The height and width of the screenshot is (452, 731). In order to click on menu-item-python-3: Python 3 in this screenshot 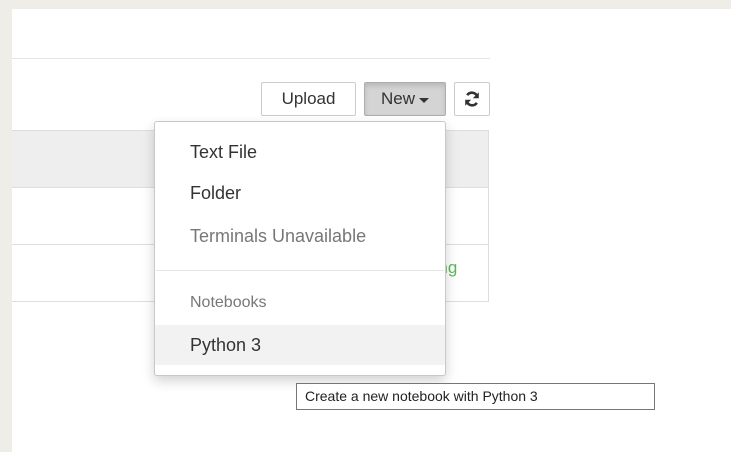, I will do `click(300, 345)`.